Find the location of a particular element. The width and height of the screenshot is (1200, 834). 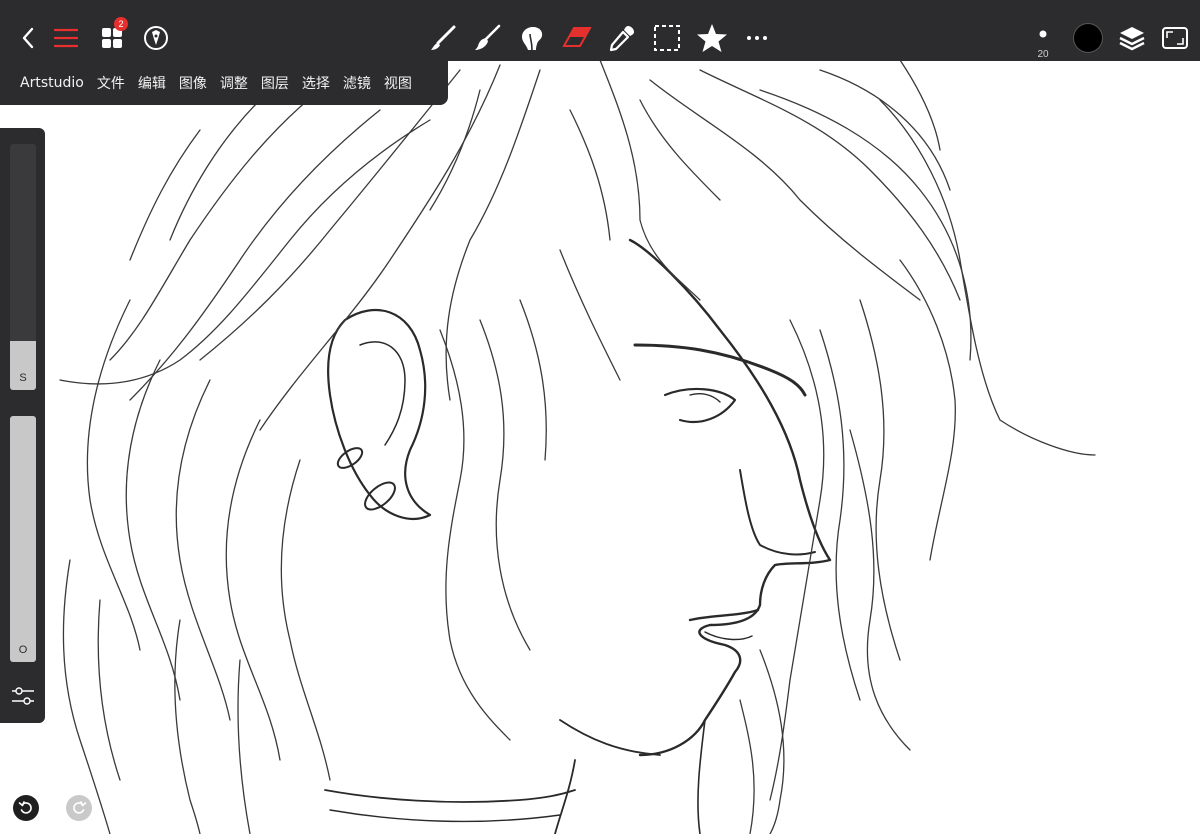

eraser-tool-button is located at coordinates (577, 38).